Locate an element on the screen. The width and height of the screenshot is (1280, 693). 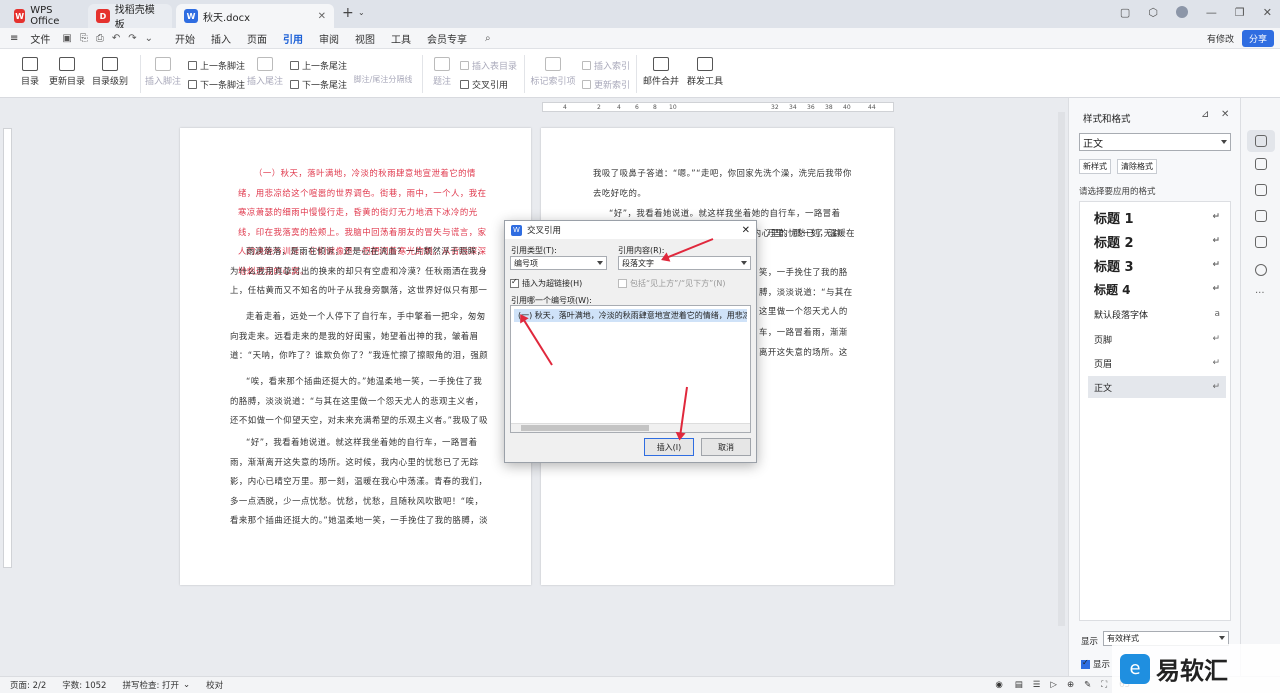
paragraph: 万里。那一刻，温暖在我心中荡漾。青春的我们，多一点洒脱，少一点忧 is located at coordinates (807, 234).